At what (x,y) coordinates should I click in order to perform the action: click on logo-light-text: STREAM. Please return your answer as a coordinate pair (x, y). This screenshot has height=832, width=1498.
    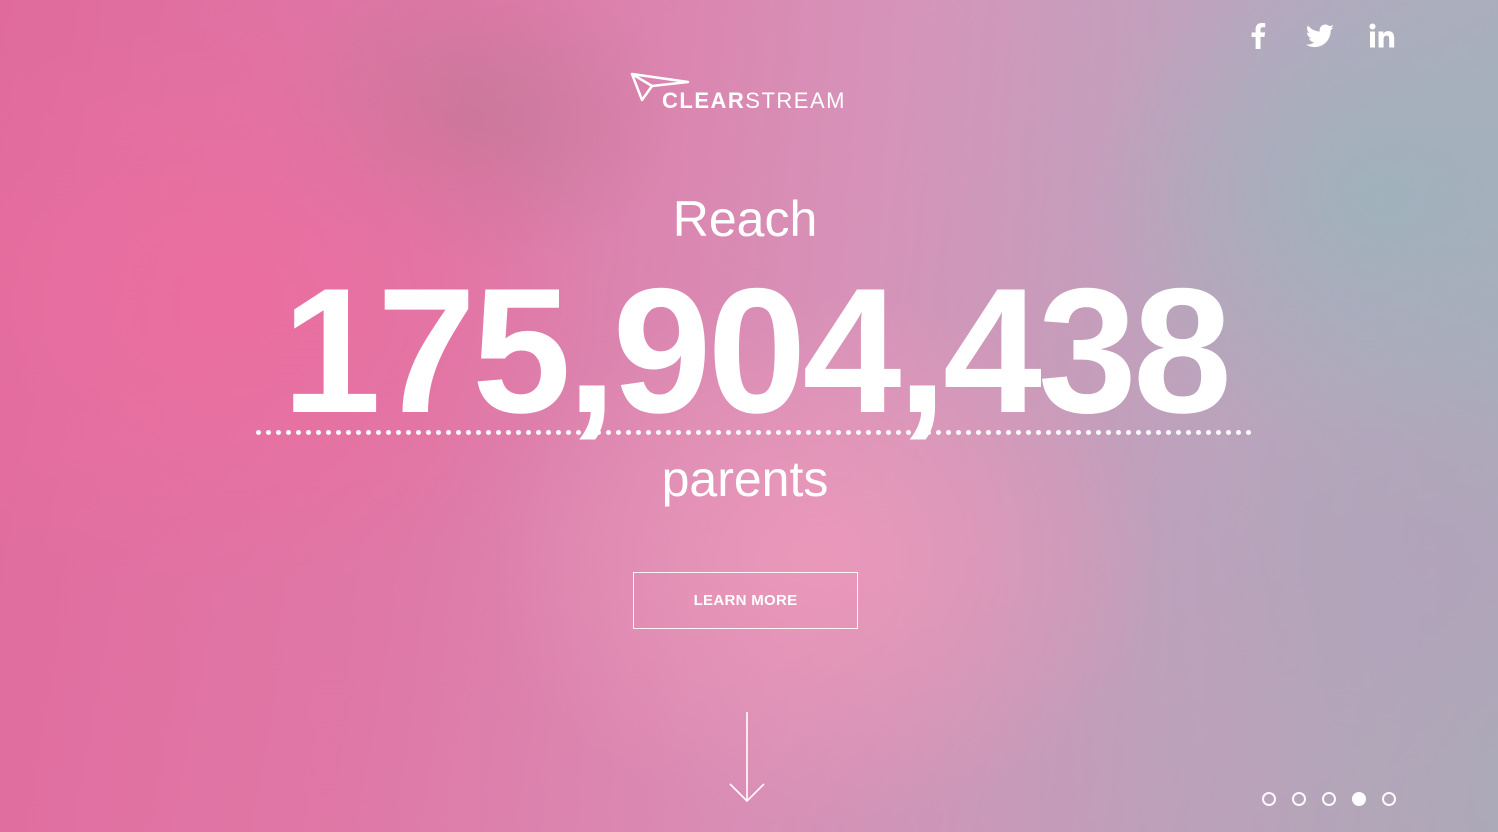
    Looking at the image, I should click on (795, 100).